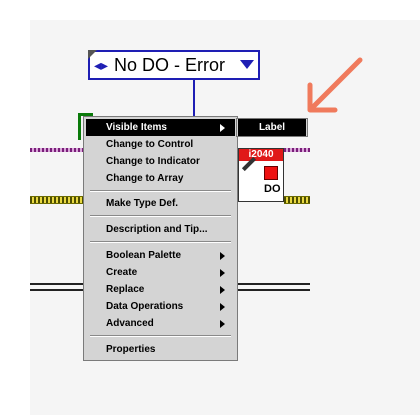 The width and height of the screenshot is (420, 415). I want to click on menu-item-make-type-def: Make Type Def., so click(160, 203).